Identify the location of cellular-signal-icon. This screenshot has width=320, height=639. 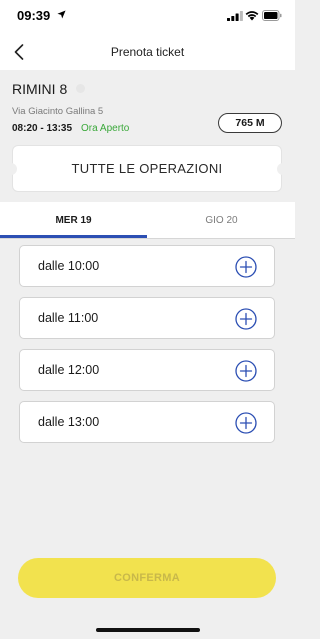
(235, 16).